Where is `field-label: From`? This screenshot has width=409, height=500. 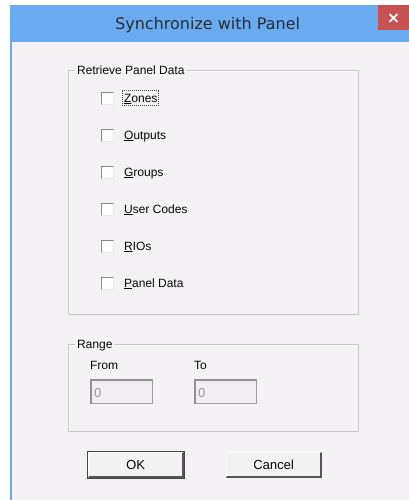 field-label: From is located at coordinates (104, 365).